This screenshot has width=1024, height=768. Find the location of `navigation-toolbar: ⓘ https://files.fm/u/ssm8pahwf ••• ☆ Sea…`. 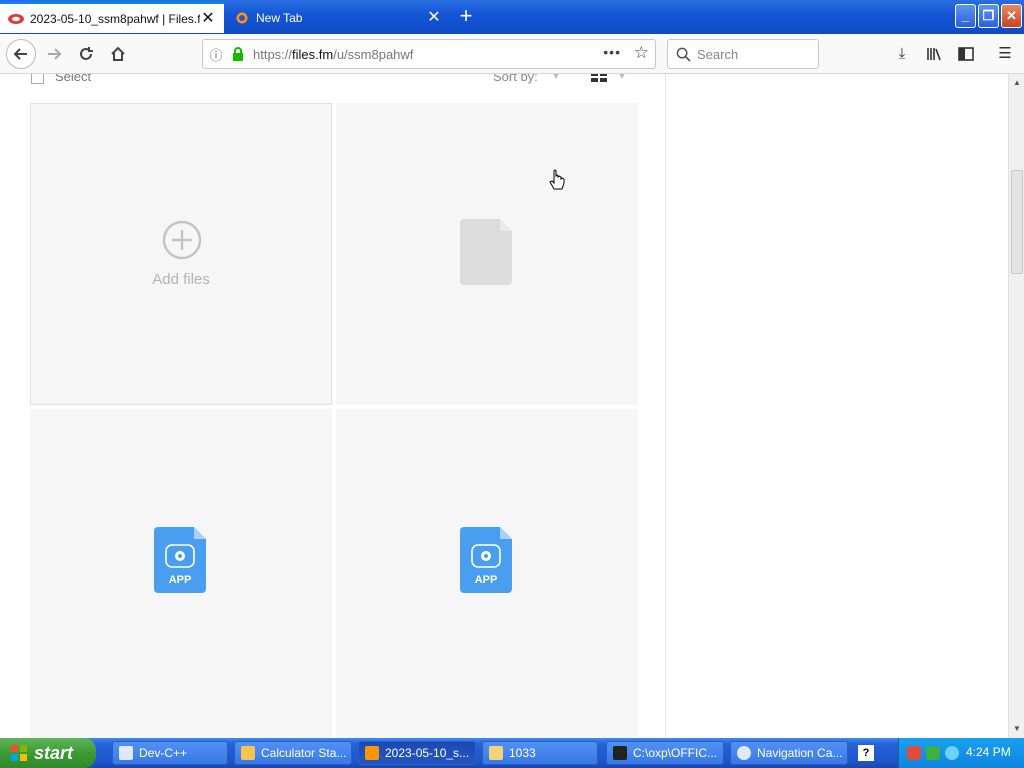

navigation-toolbar: ⓘ https://files.fm/u/ssm8pahwf ••• ☆ Sea… is located at coordinates (512, 54).